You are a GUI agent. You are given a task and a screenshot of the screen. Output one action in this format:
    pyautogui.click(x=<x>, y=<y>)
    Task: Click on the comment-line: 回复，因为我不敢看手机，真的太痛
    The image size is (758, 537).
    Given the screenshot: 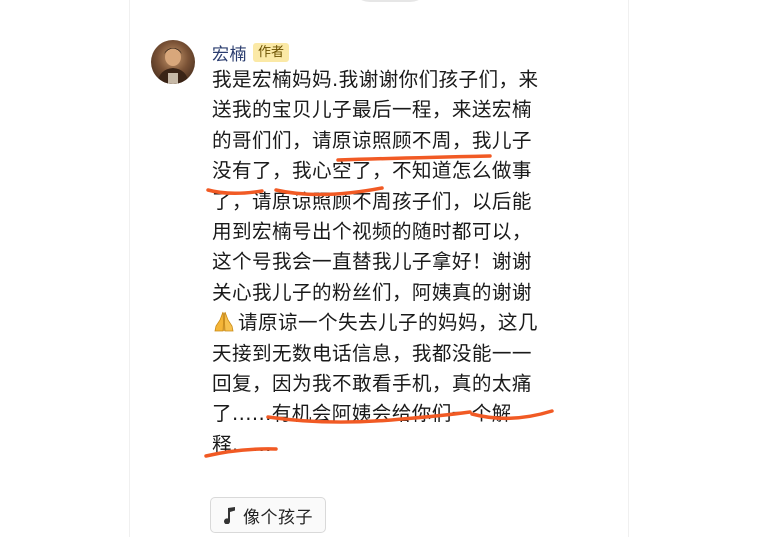 What is the action you would take?
    pyautogui.click(x=372, y=384)
    